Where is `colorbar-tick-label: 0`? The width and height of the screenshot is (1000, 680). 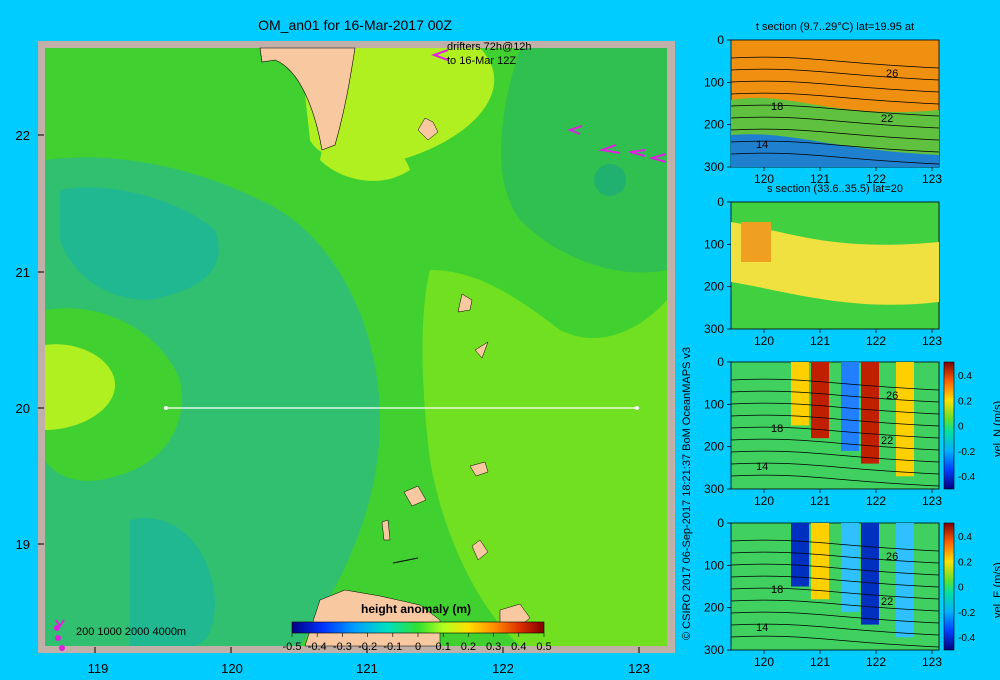 colorbar-tick-label: 0 is located at coordinates (418, 647).